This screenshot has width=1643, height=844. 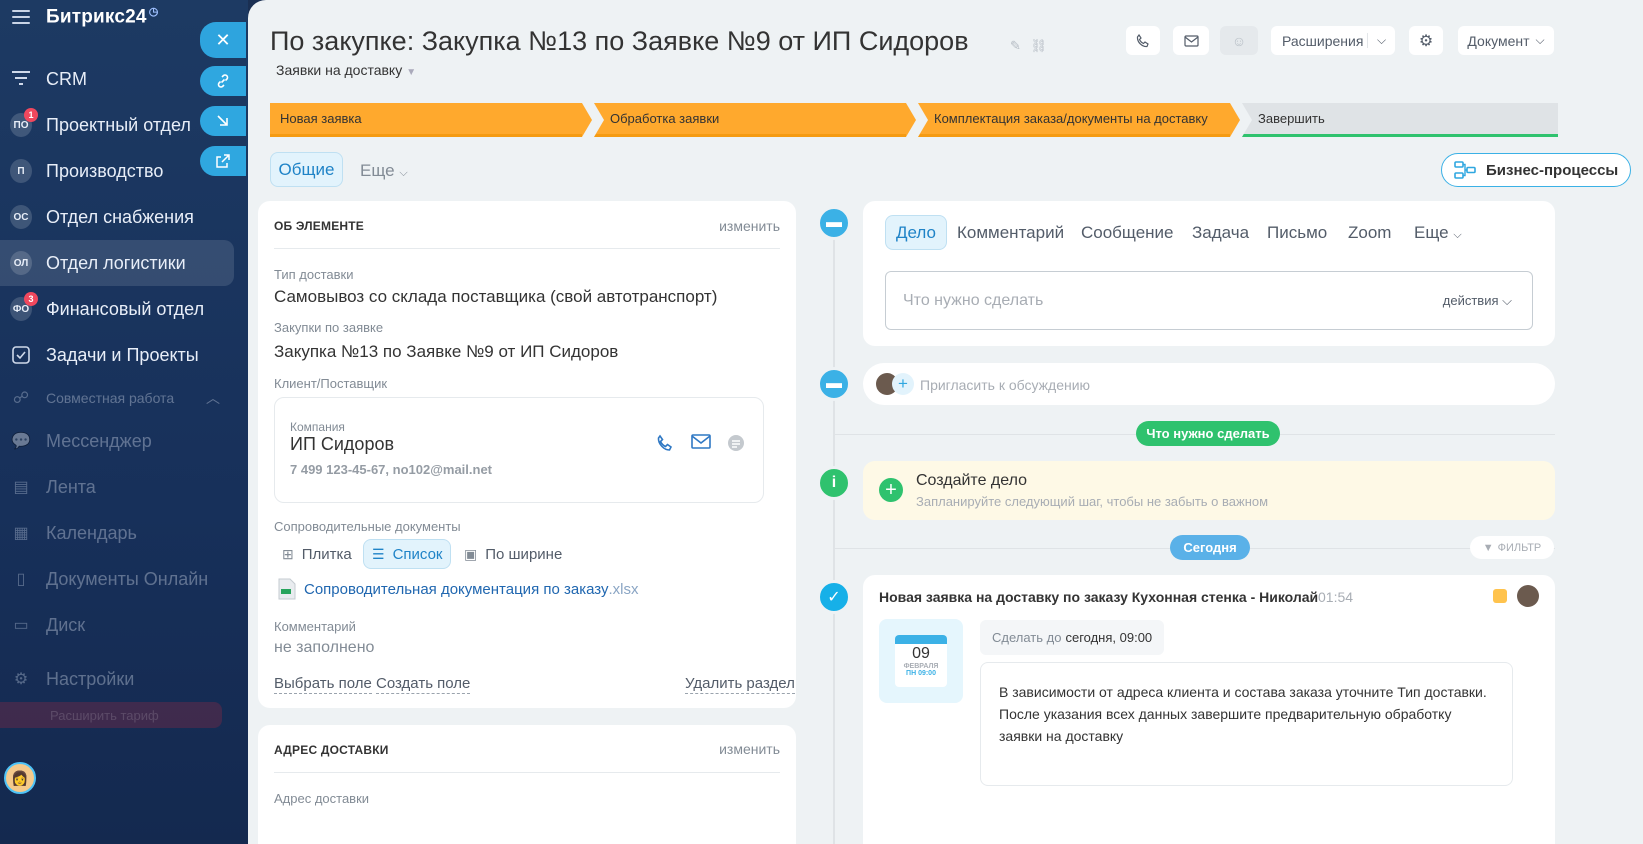 What do you see at coordinates (527, 248) in the screenshot?
I see `divider` at bounding box center [527, 248].